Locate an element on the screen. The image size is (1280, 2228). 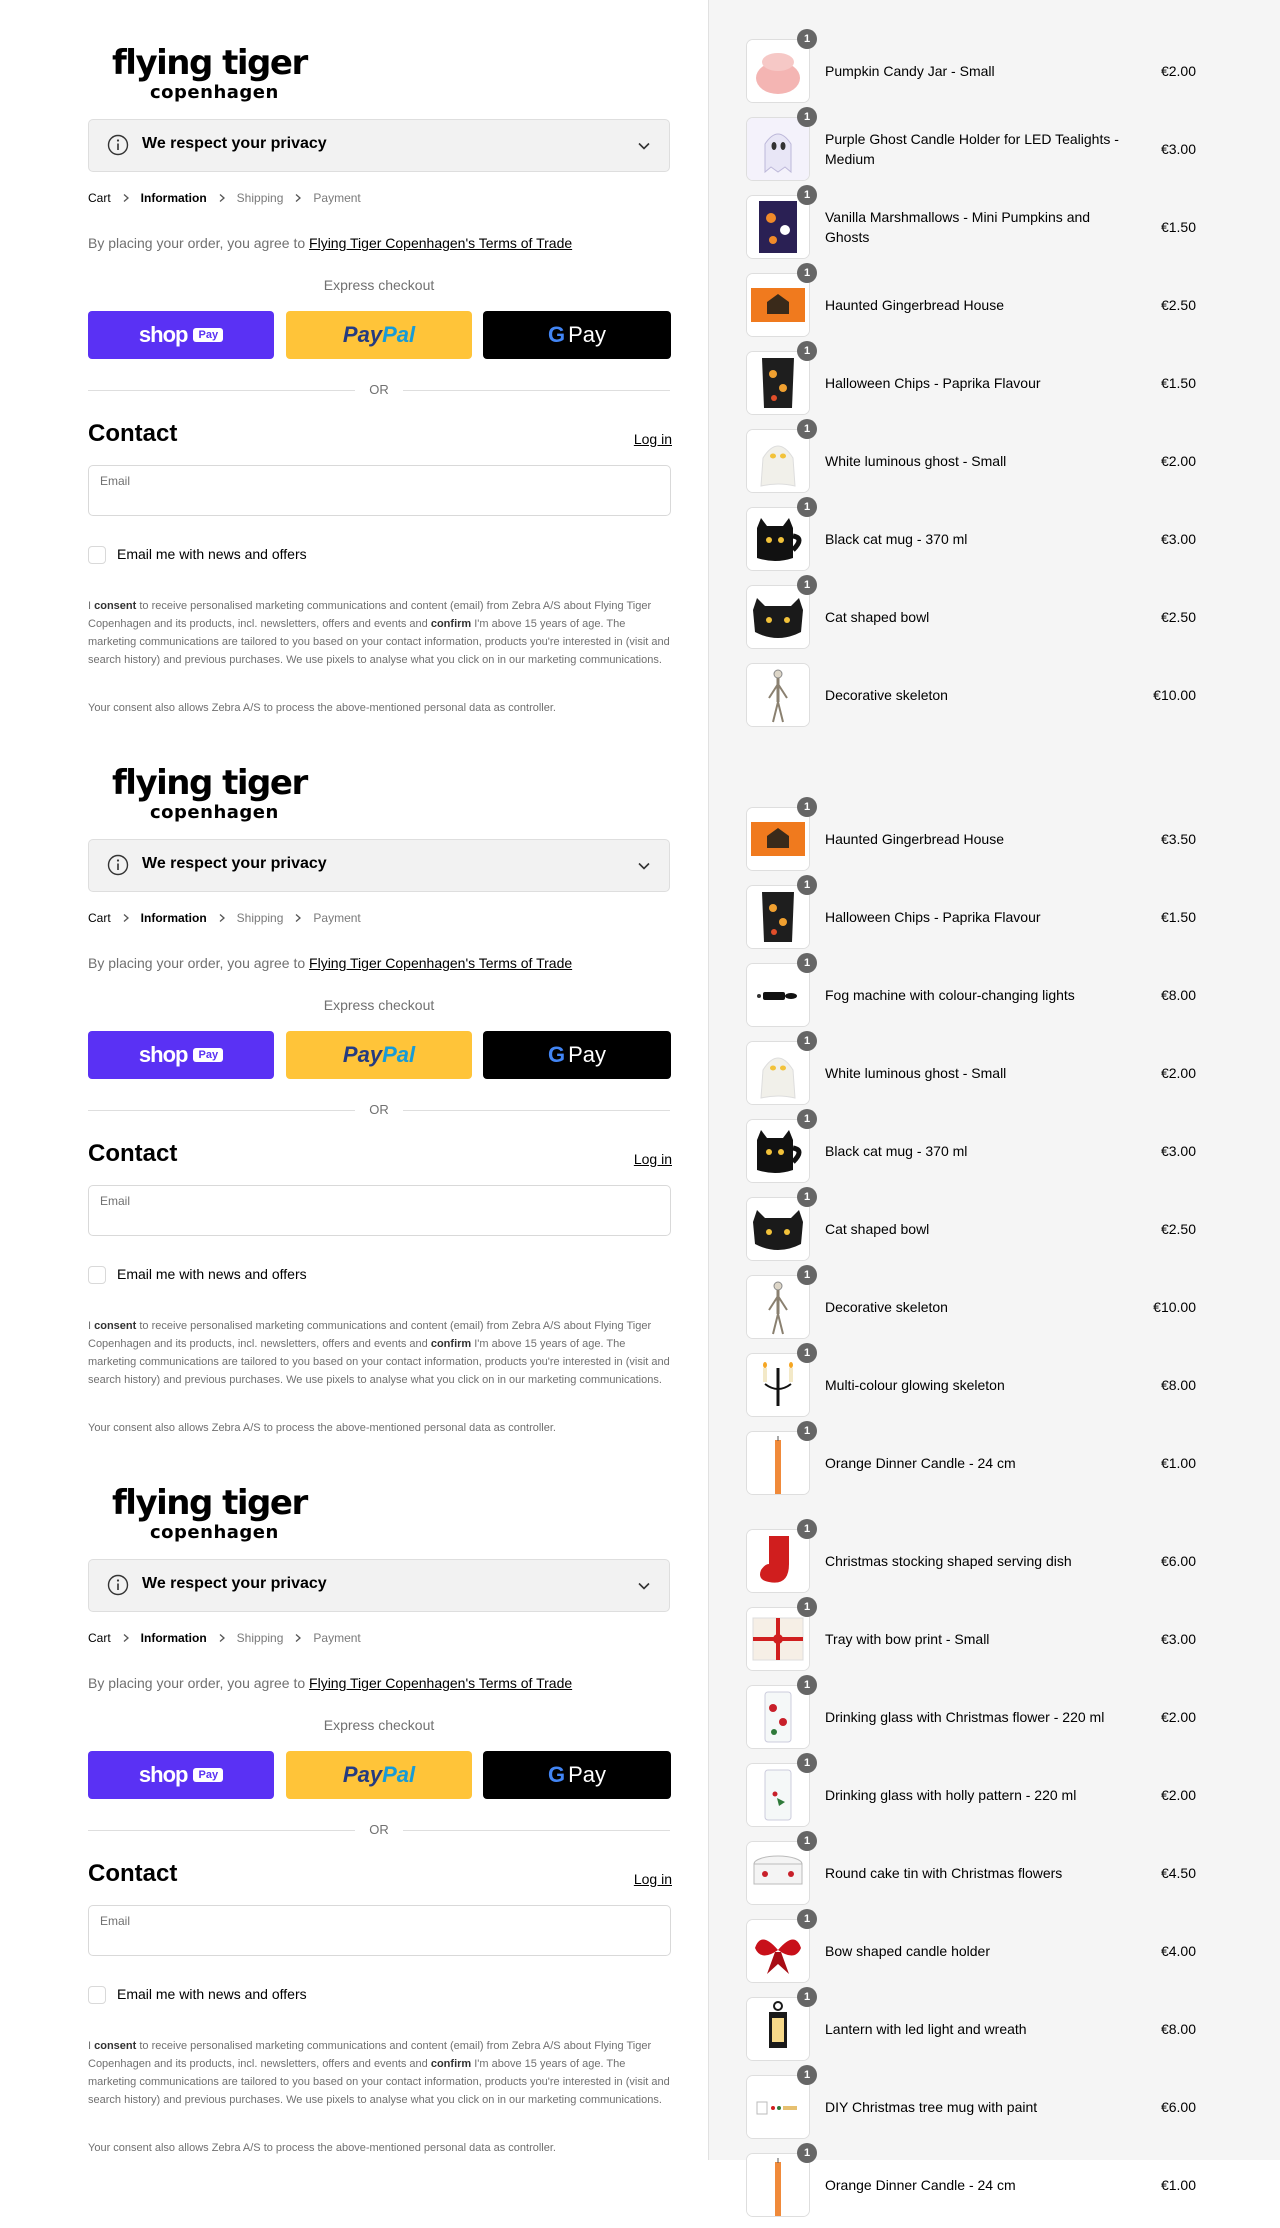
cart-item: 1 Cat shaped bowl €2.50 is located at coordinates (971, 617).